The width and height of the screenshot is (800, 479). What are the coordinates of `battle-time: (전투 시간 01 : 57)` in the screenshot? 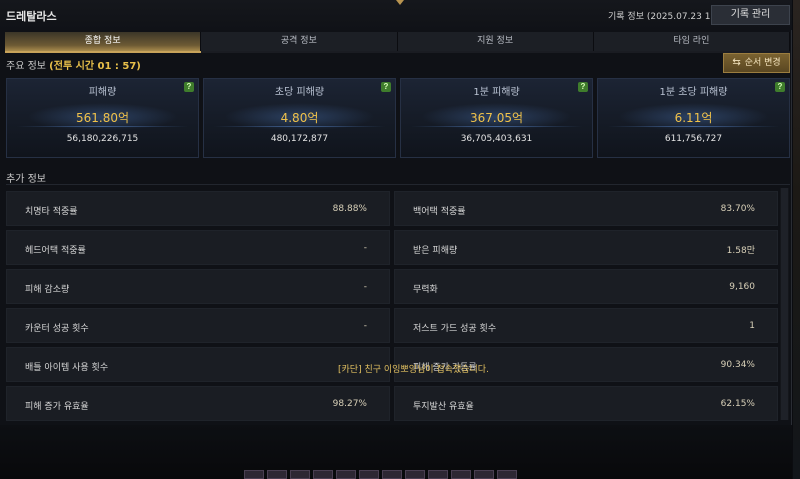 It's located at (95, 66).